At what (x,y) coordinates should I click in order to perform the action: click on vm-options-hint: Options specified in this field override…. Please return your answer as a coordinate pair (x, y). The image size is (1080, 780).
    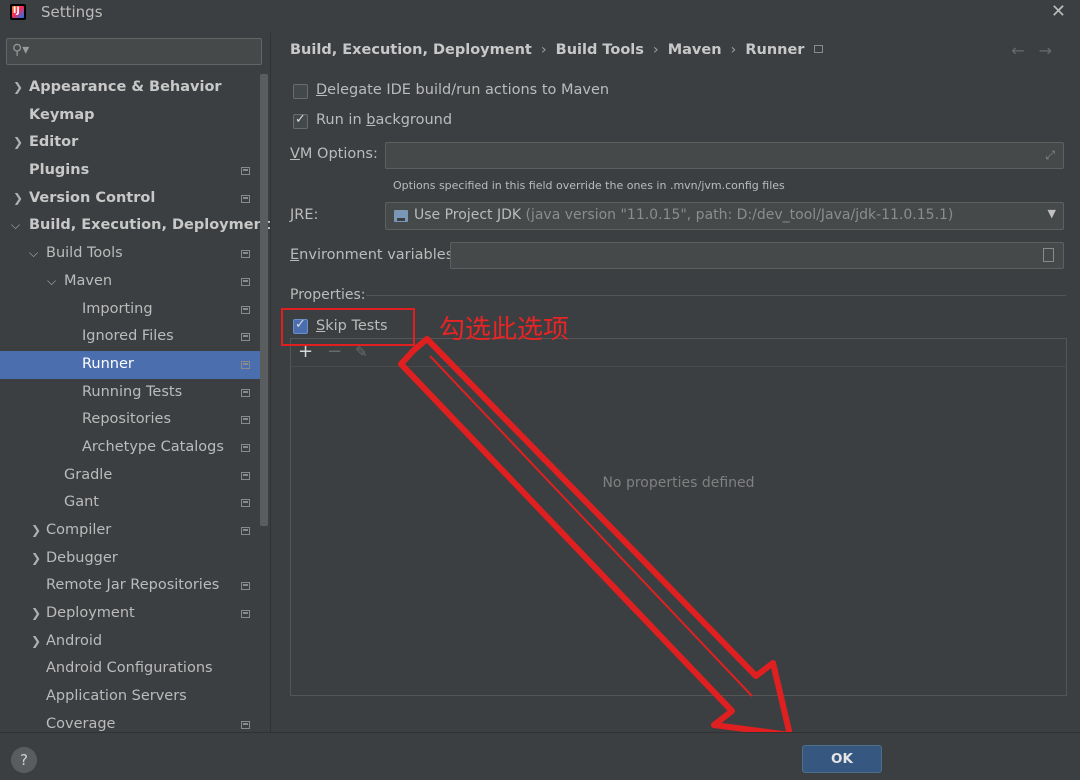
    Looking at the image, I should click on (589, 185).